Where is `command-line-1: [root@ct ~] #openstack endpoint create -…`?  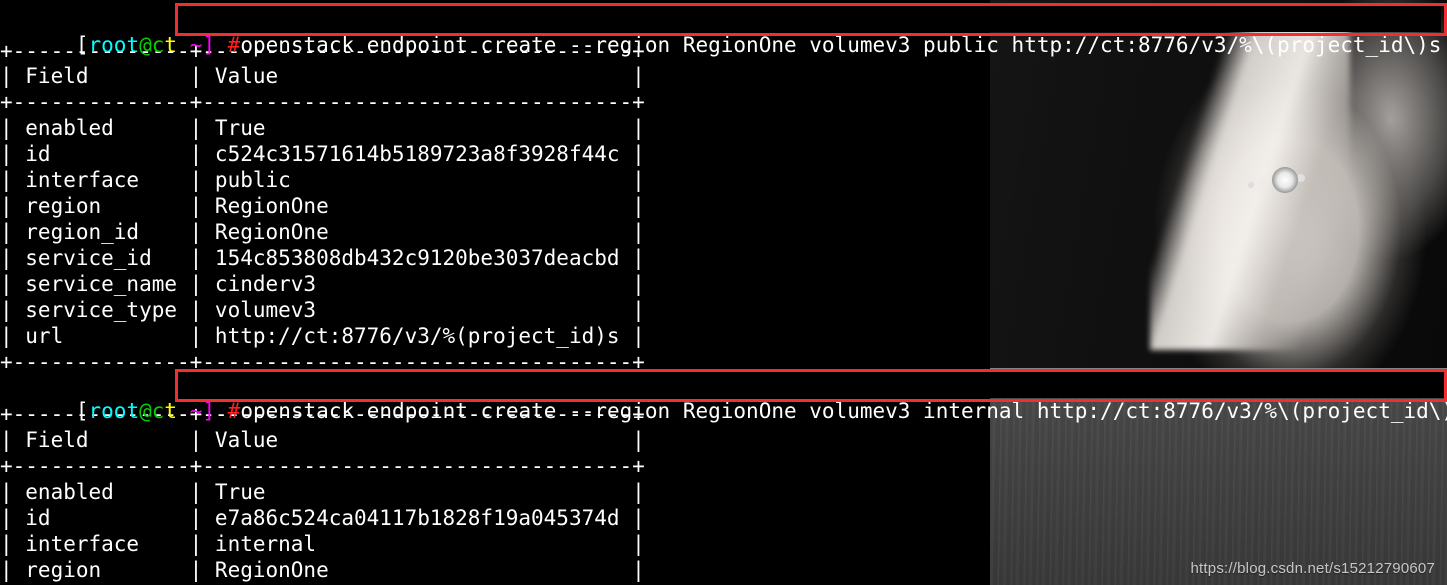
command-line-1: [root@ct ~] #openstack endpoint create -… is located at coordinates (721, 31).